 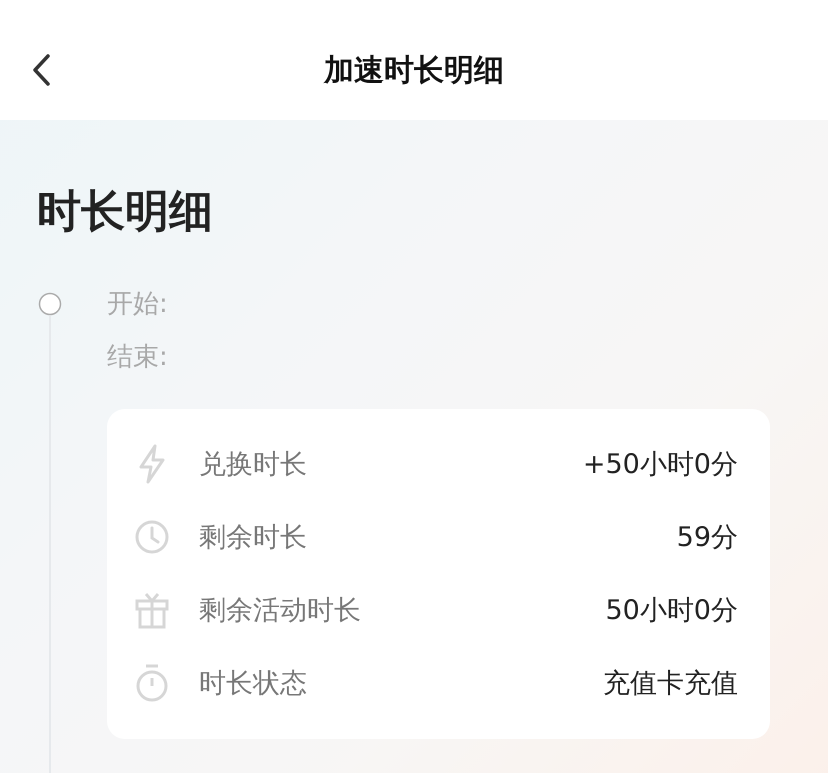 I want to click on timeline-node-icon, so click(x=50, y=304).